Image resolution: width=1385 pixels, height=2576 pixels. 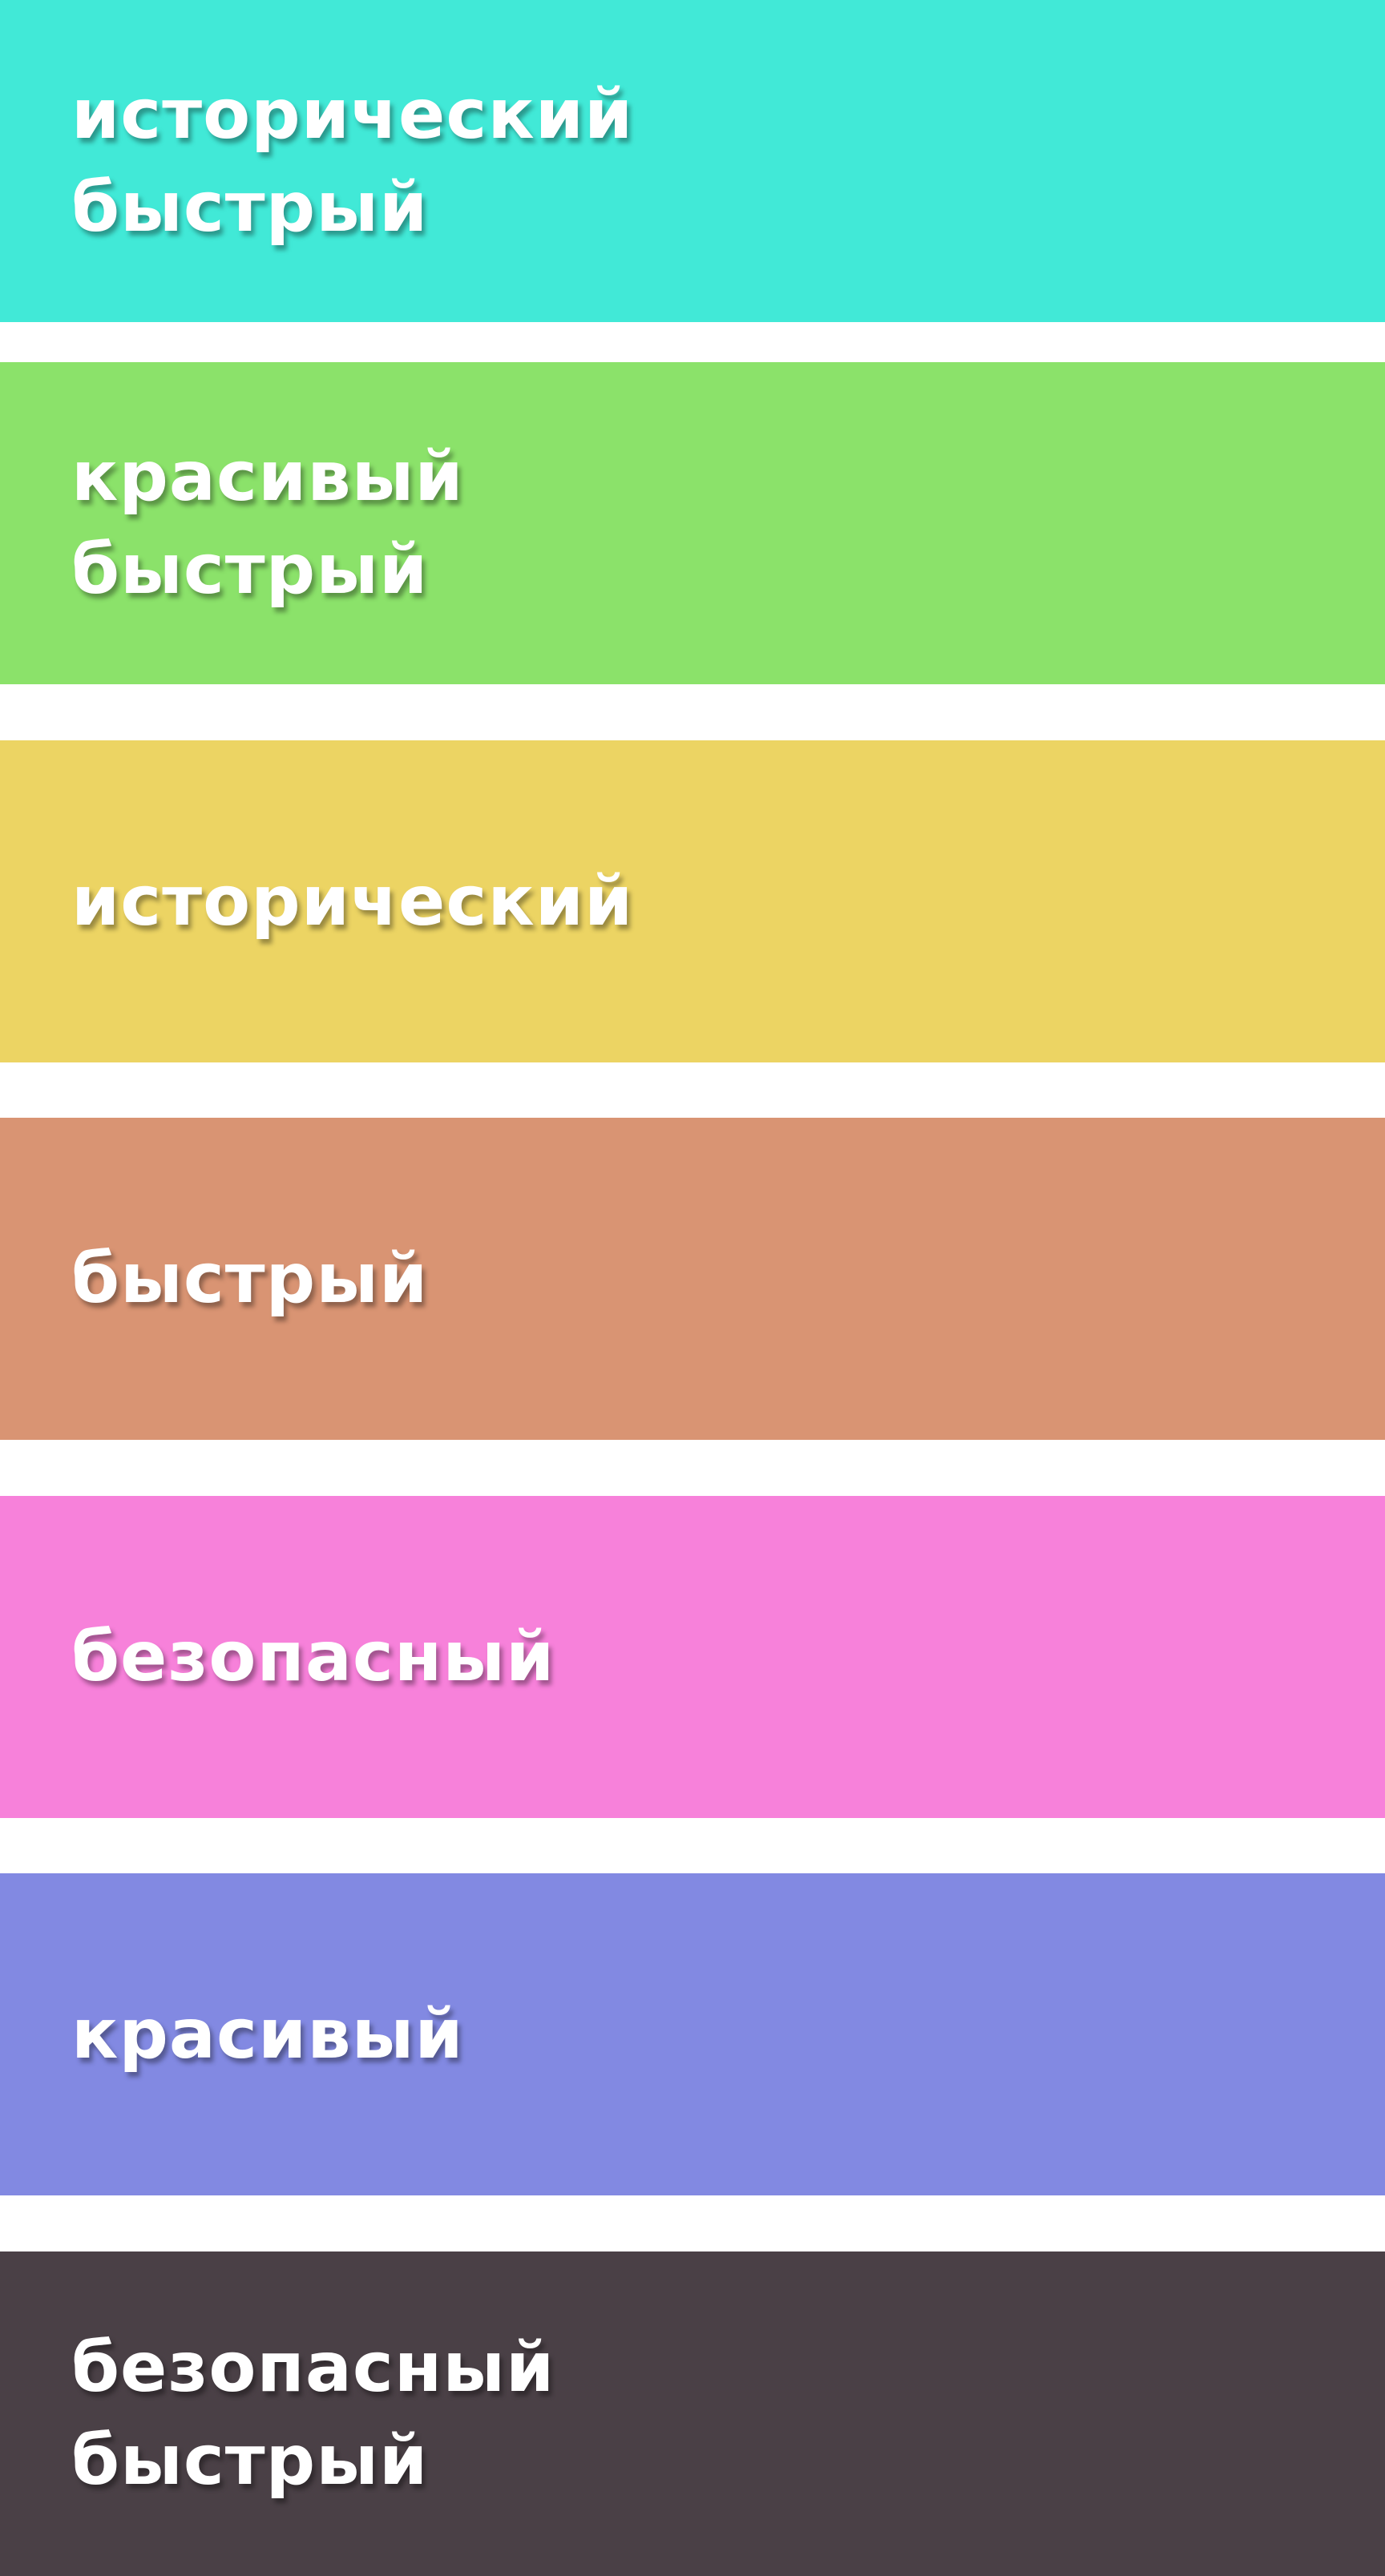 I want to click on band-label: быстрый, so click(x=249, y=1278).